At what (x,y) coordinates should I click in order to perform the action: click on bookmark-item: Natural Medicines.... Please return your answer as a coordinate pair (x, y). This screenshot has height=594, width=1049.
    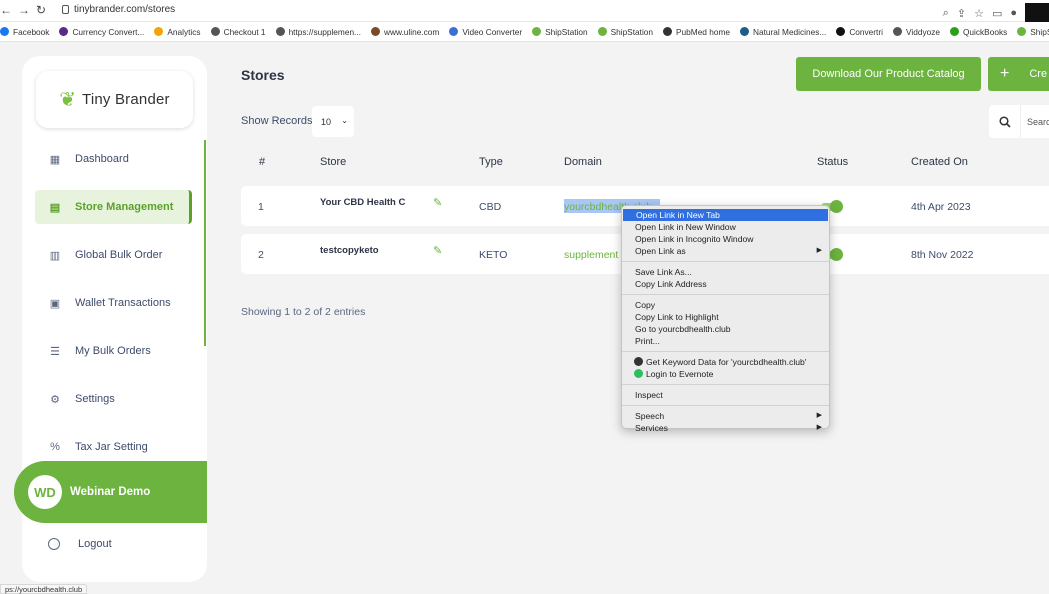
    Looking at the image, I should click on (783, 31).